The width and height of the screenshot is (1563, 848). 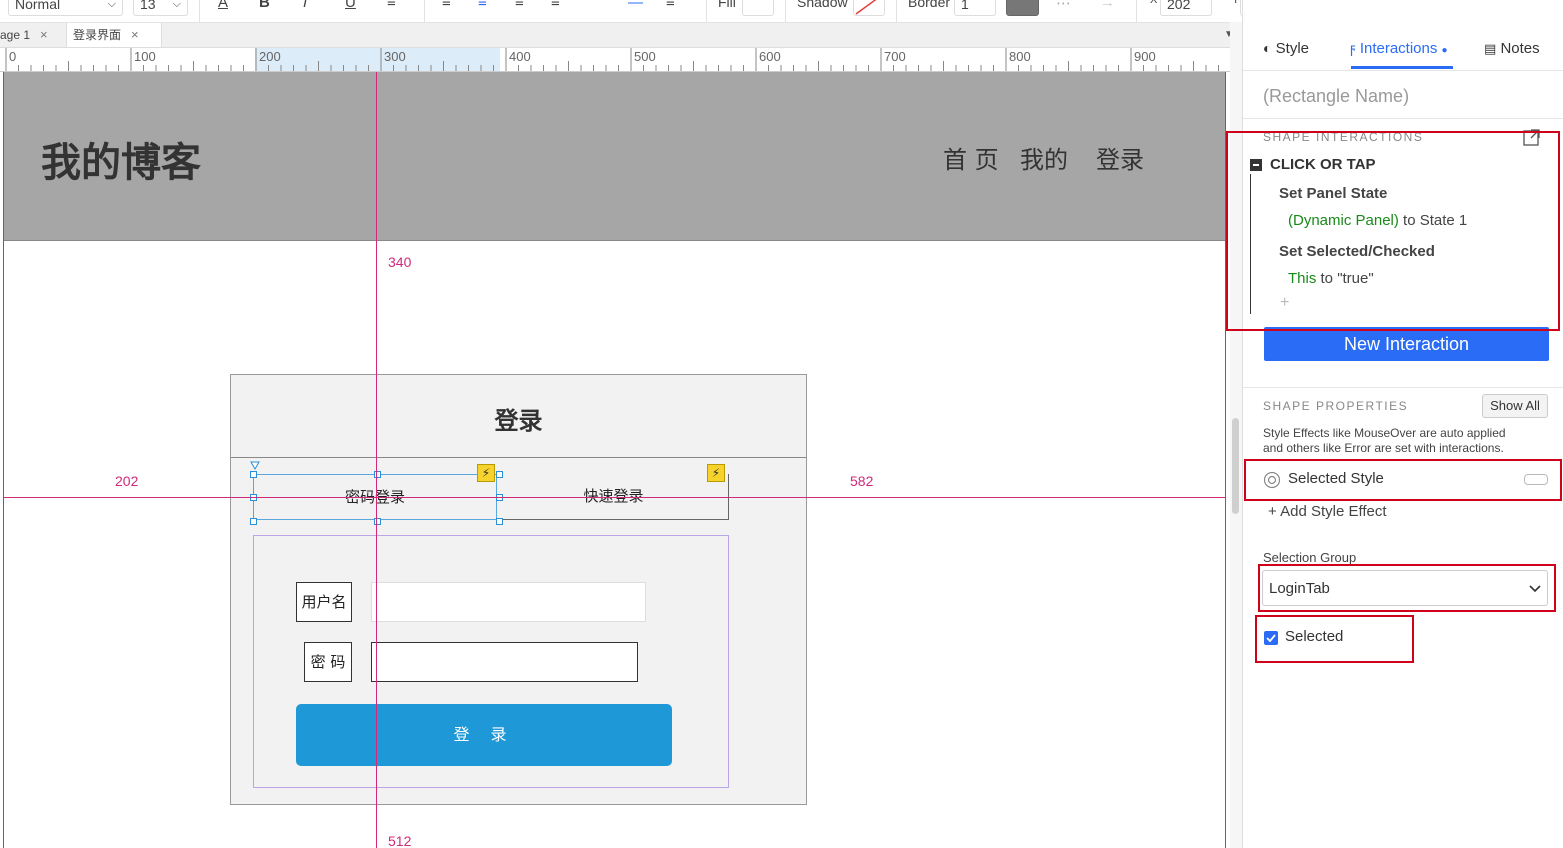 I want to click on align-right-icon: ≡, so click(x=519, y=5).